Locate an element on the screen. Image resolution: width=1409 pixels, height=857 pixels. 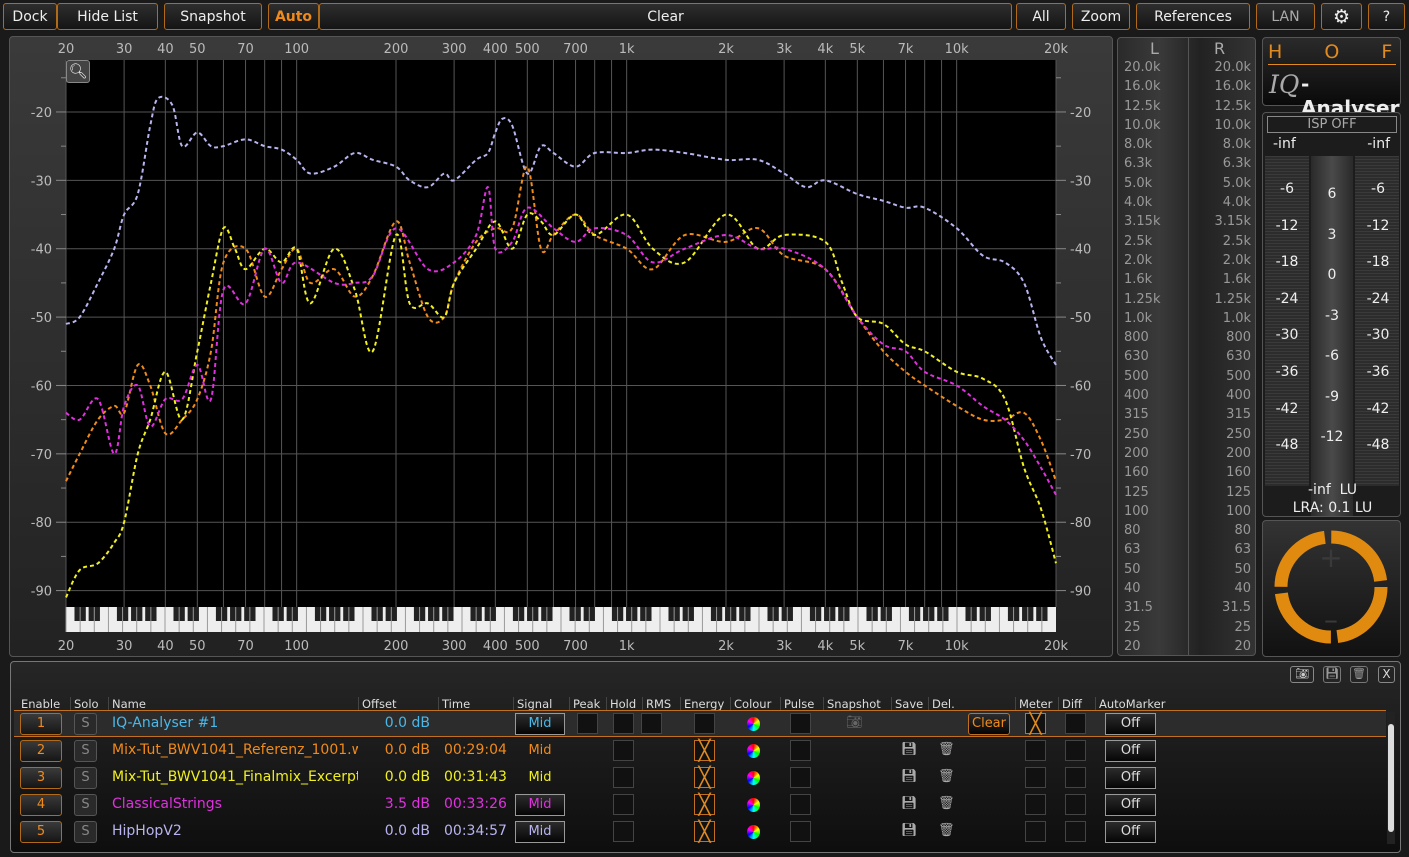
x-tick-label-bottom: 100 is located at coordinates (296, 646).